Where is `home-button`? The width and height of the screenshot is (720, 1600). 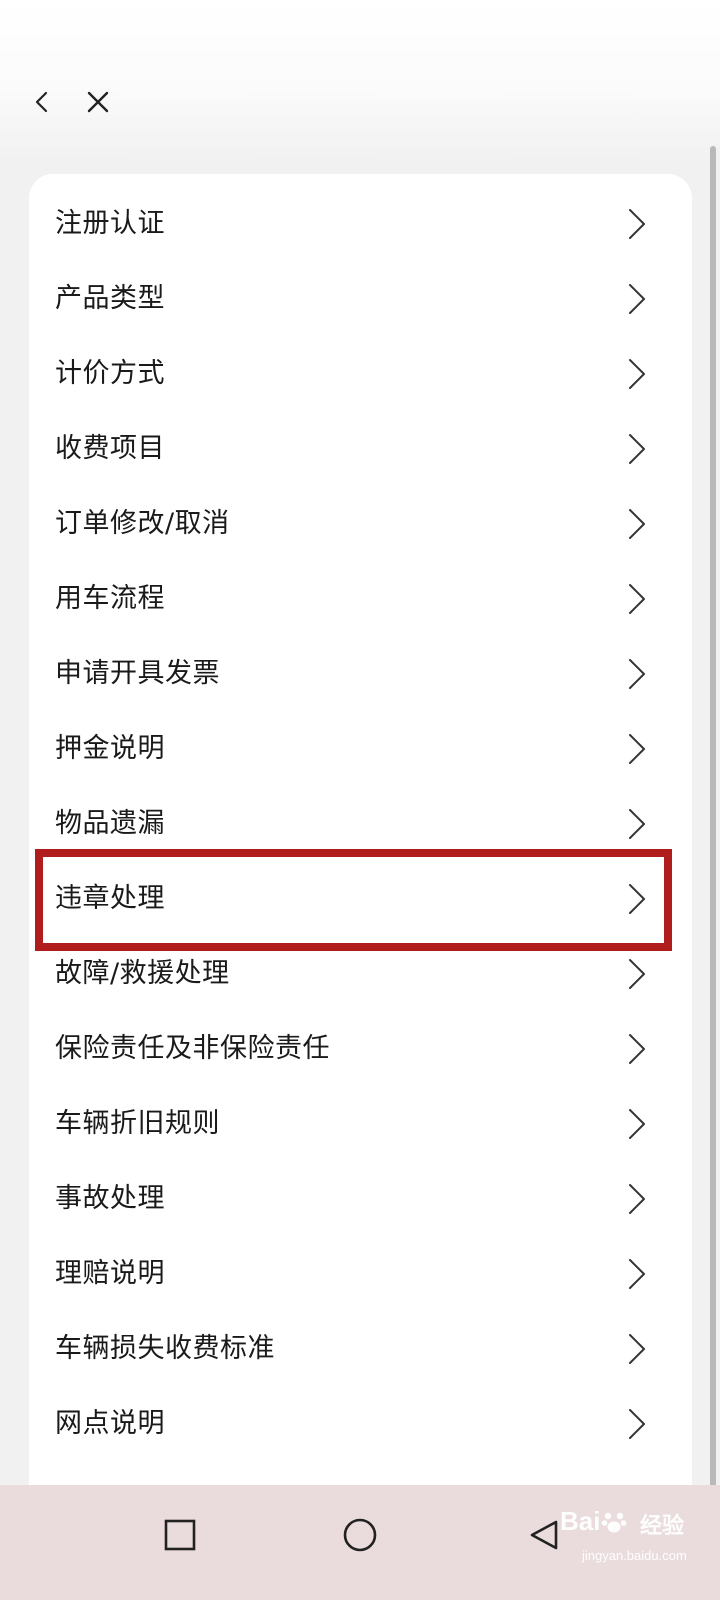
home-button is located at coordinates (360, 1535).